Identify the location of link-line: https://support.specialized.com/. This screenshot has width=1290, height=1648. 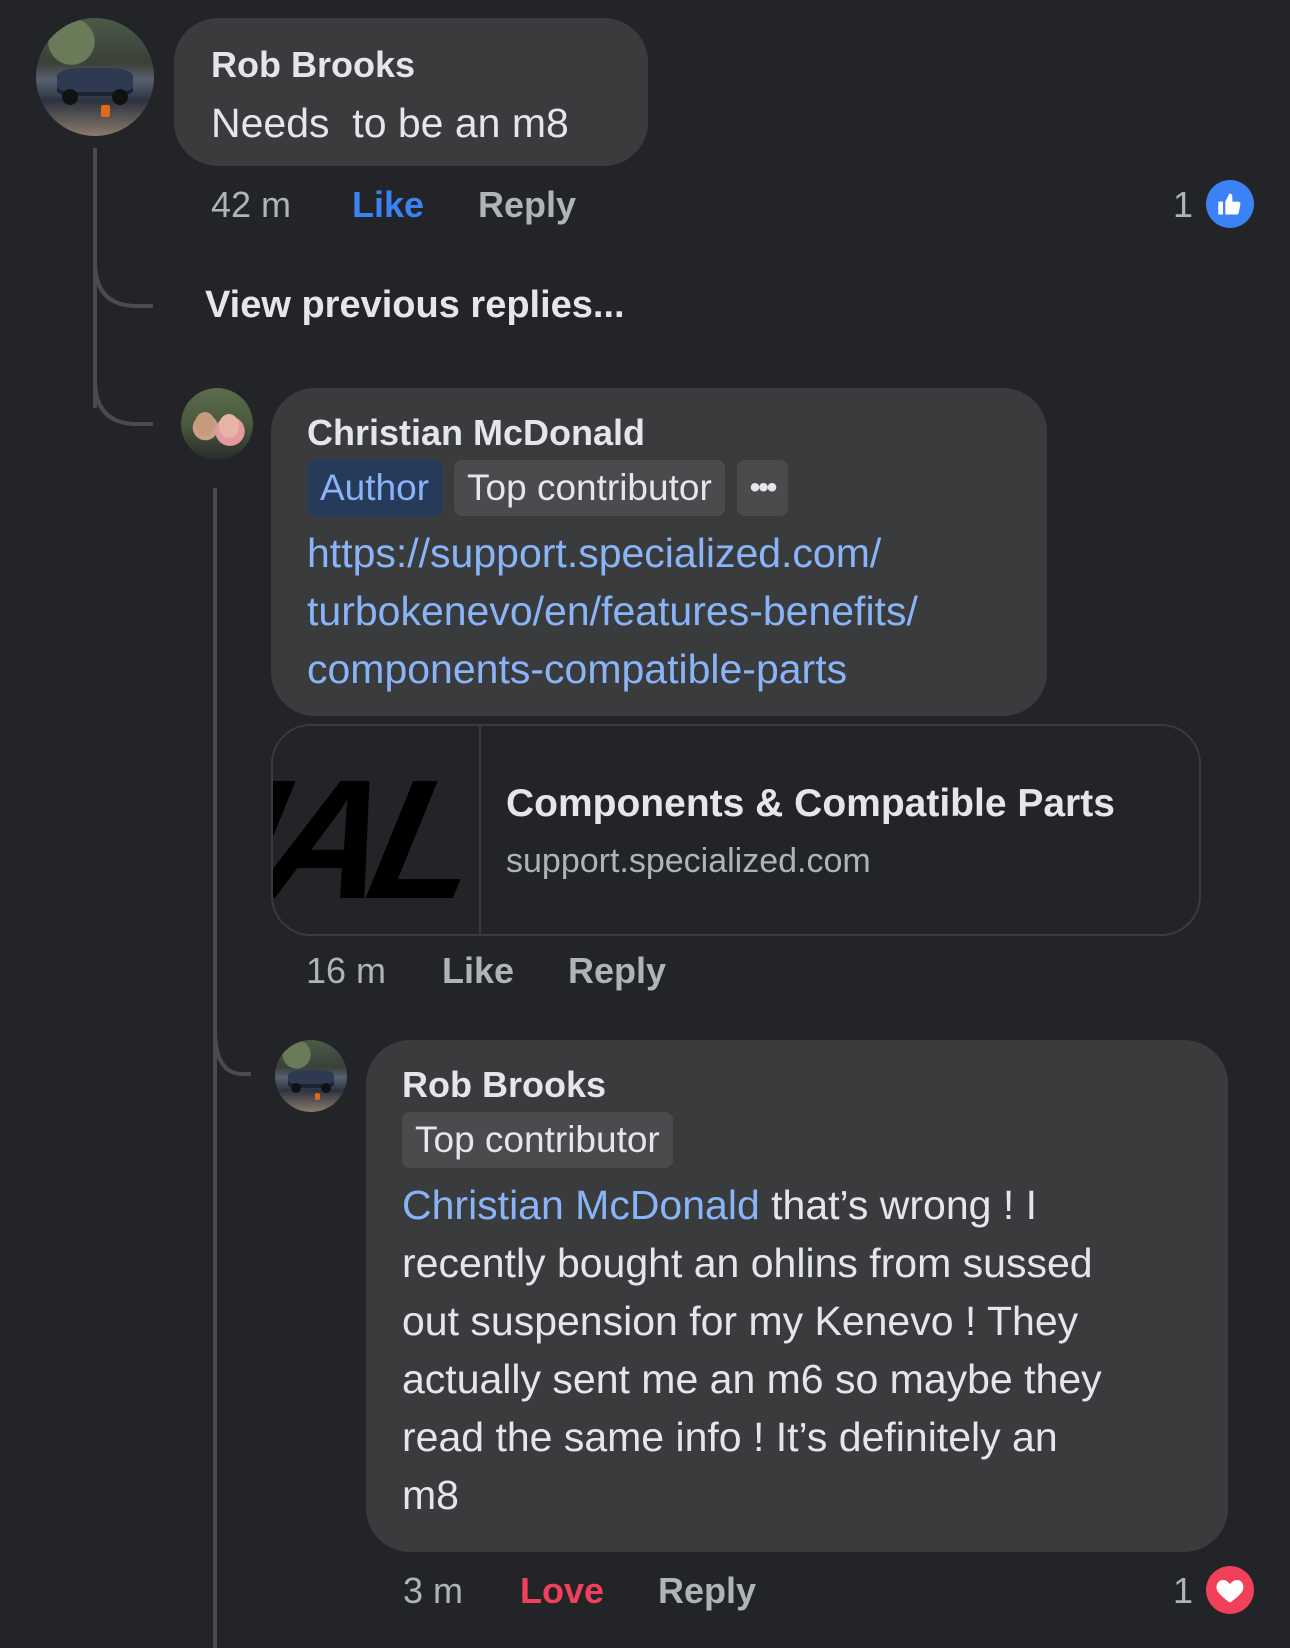
(612, 553).